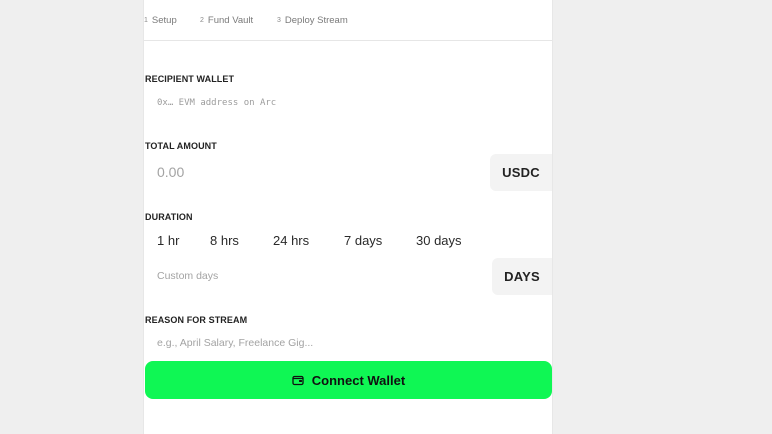  I want to click on step-setup: 1 Setup, so click(160, 20).